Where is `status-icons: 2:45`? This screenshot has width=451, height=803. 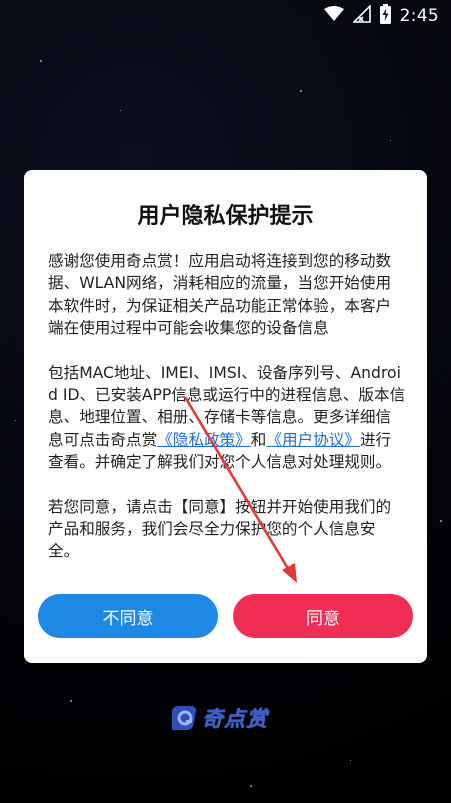 status-icons: 2:45 is located at coordinates (381, 16).